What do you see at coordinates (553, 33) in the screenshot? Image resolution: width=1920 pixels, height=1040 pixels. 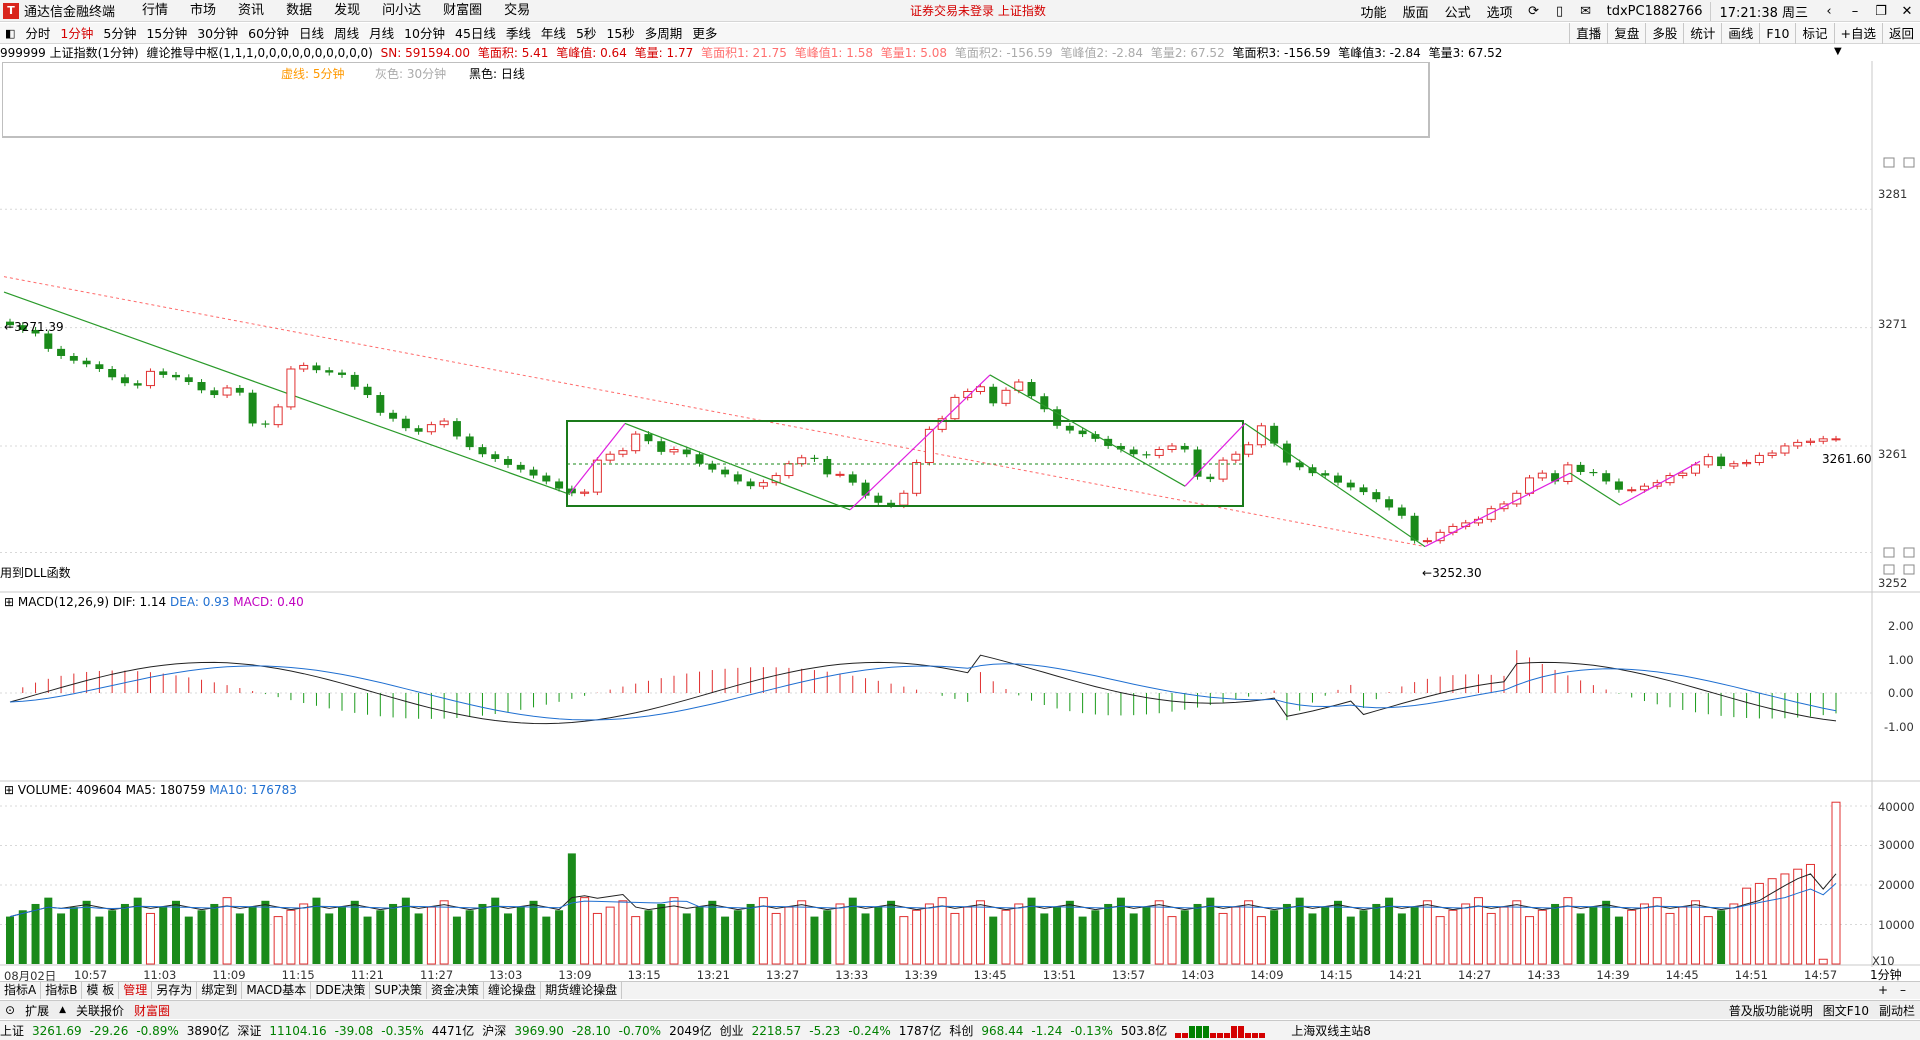 I see `period-tab: 年线` at bounding box center [553, 33].